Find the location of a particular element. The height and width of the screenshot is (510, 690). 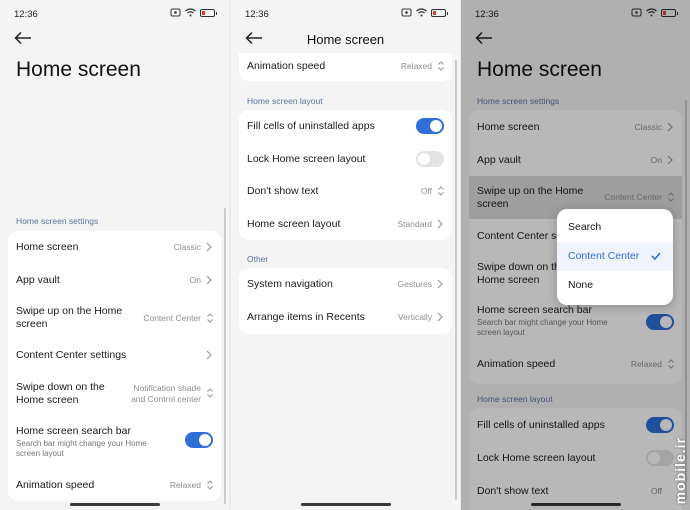

settings-card: Animation speed Relaxed is located at coordinates (345, 67).